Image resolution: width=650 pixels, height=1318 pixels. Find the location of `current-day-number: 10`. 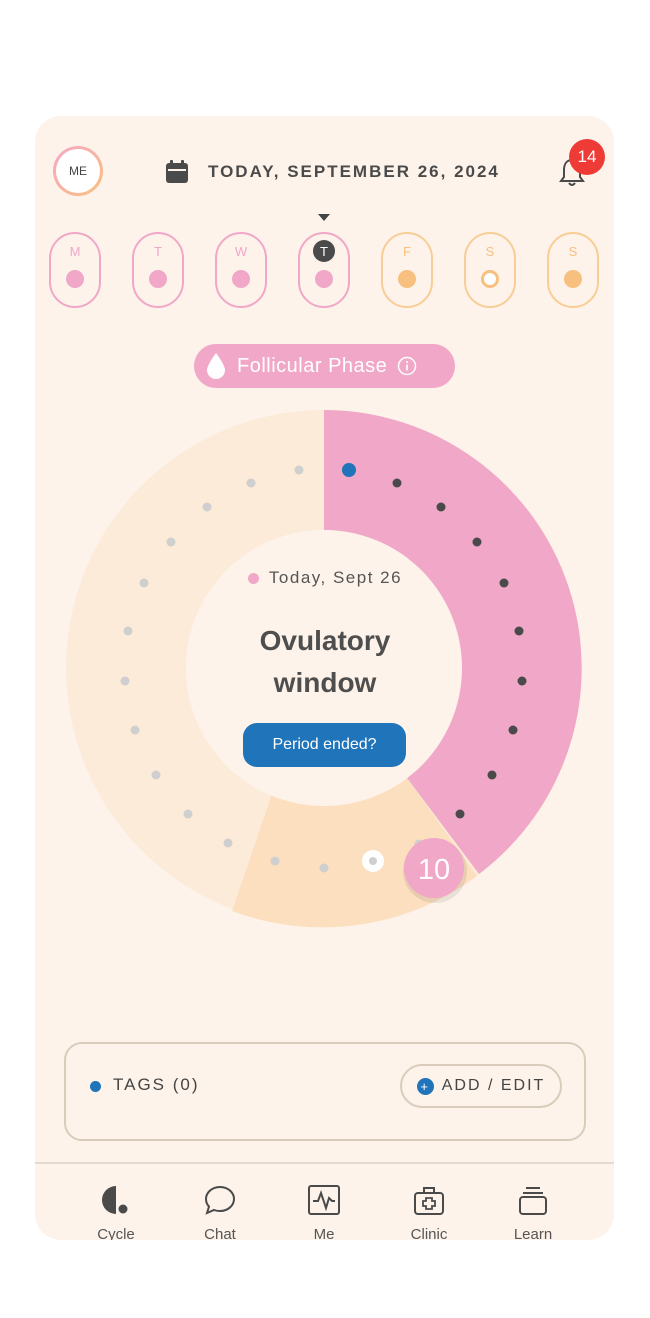

current-day-number: 10 is located at coordinates (434, 870).